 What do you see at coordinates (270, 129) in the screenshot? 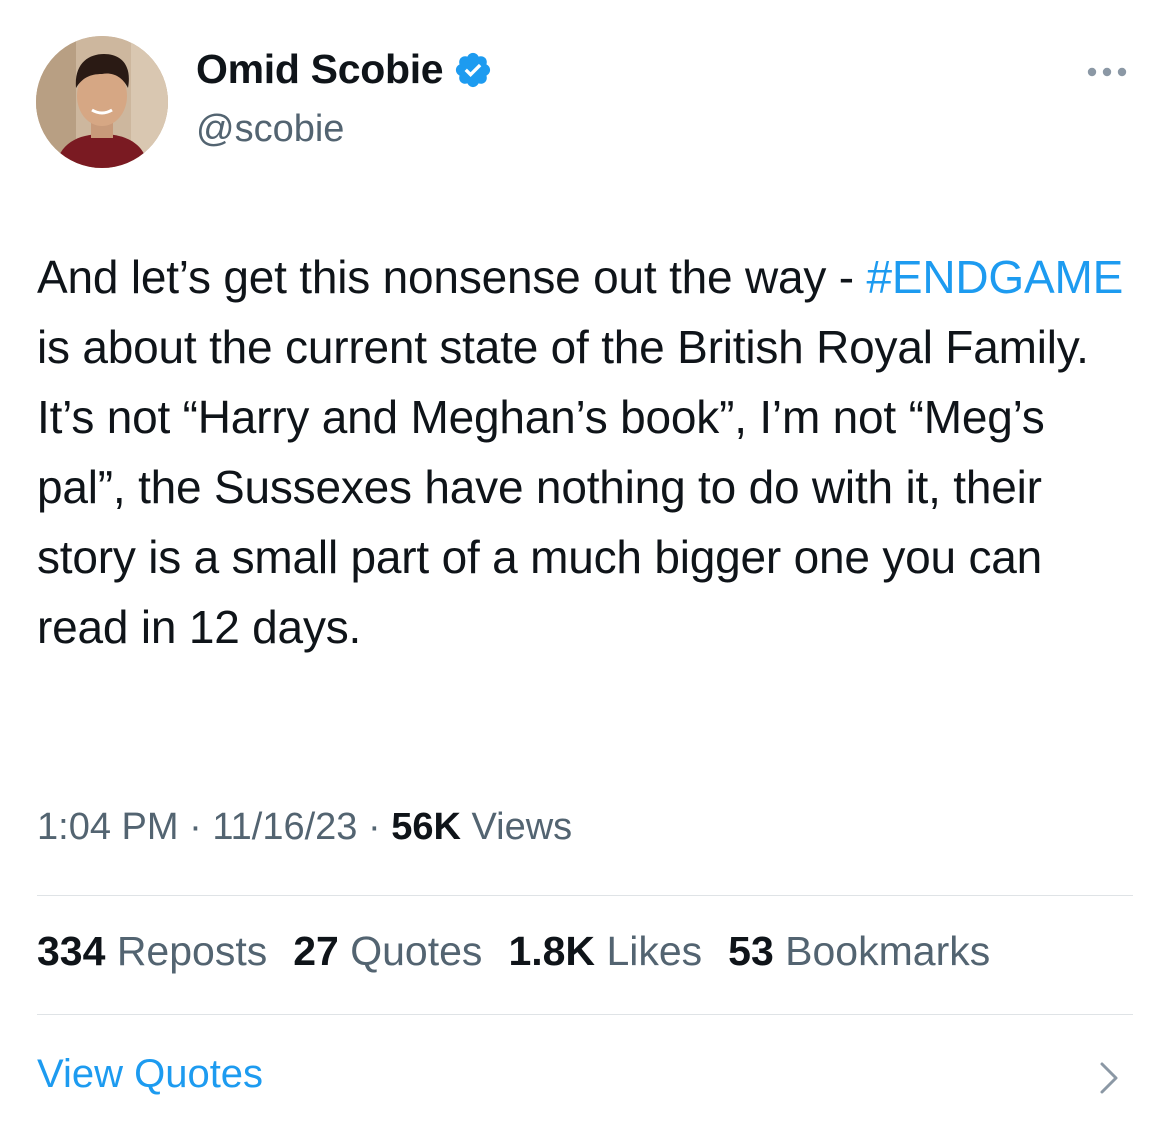
I see `author-handle: @scobie` at bounding box center [270, 129].